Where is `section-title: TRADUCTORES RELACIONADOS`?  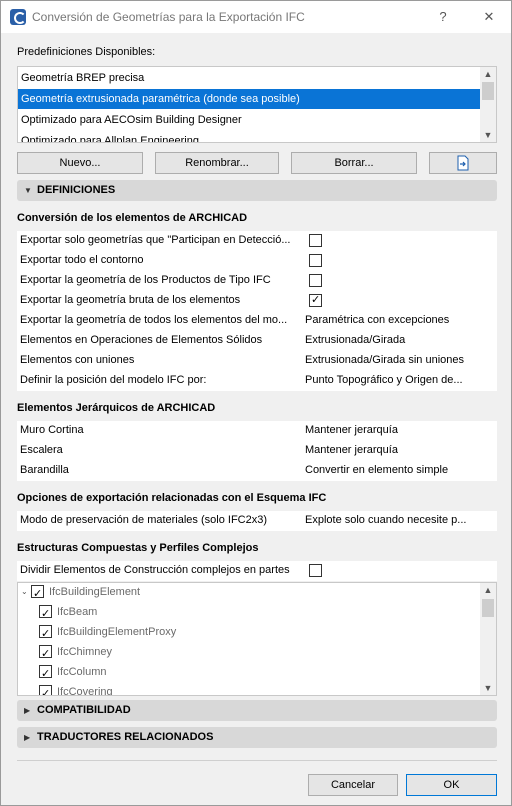 section-title: TRADUCTORES RELACIONADOS is located at coordinates (125, 737).